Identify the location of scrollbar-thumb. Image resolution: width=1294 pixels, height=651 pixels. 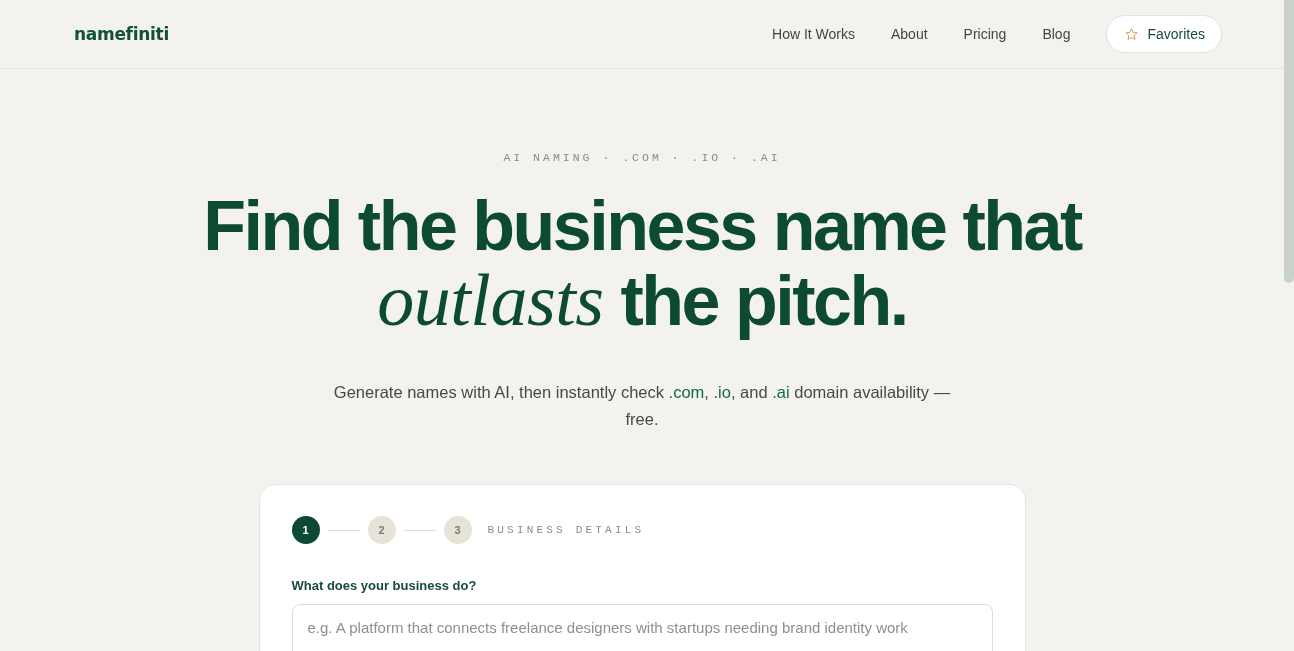
(1289, 141).